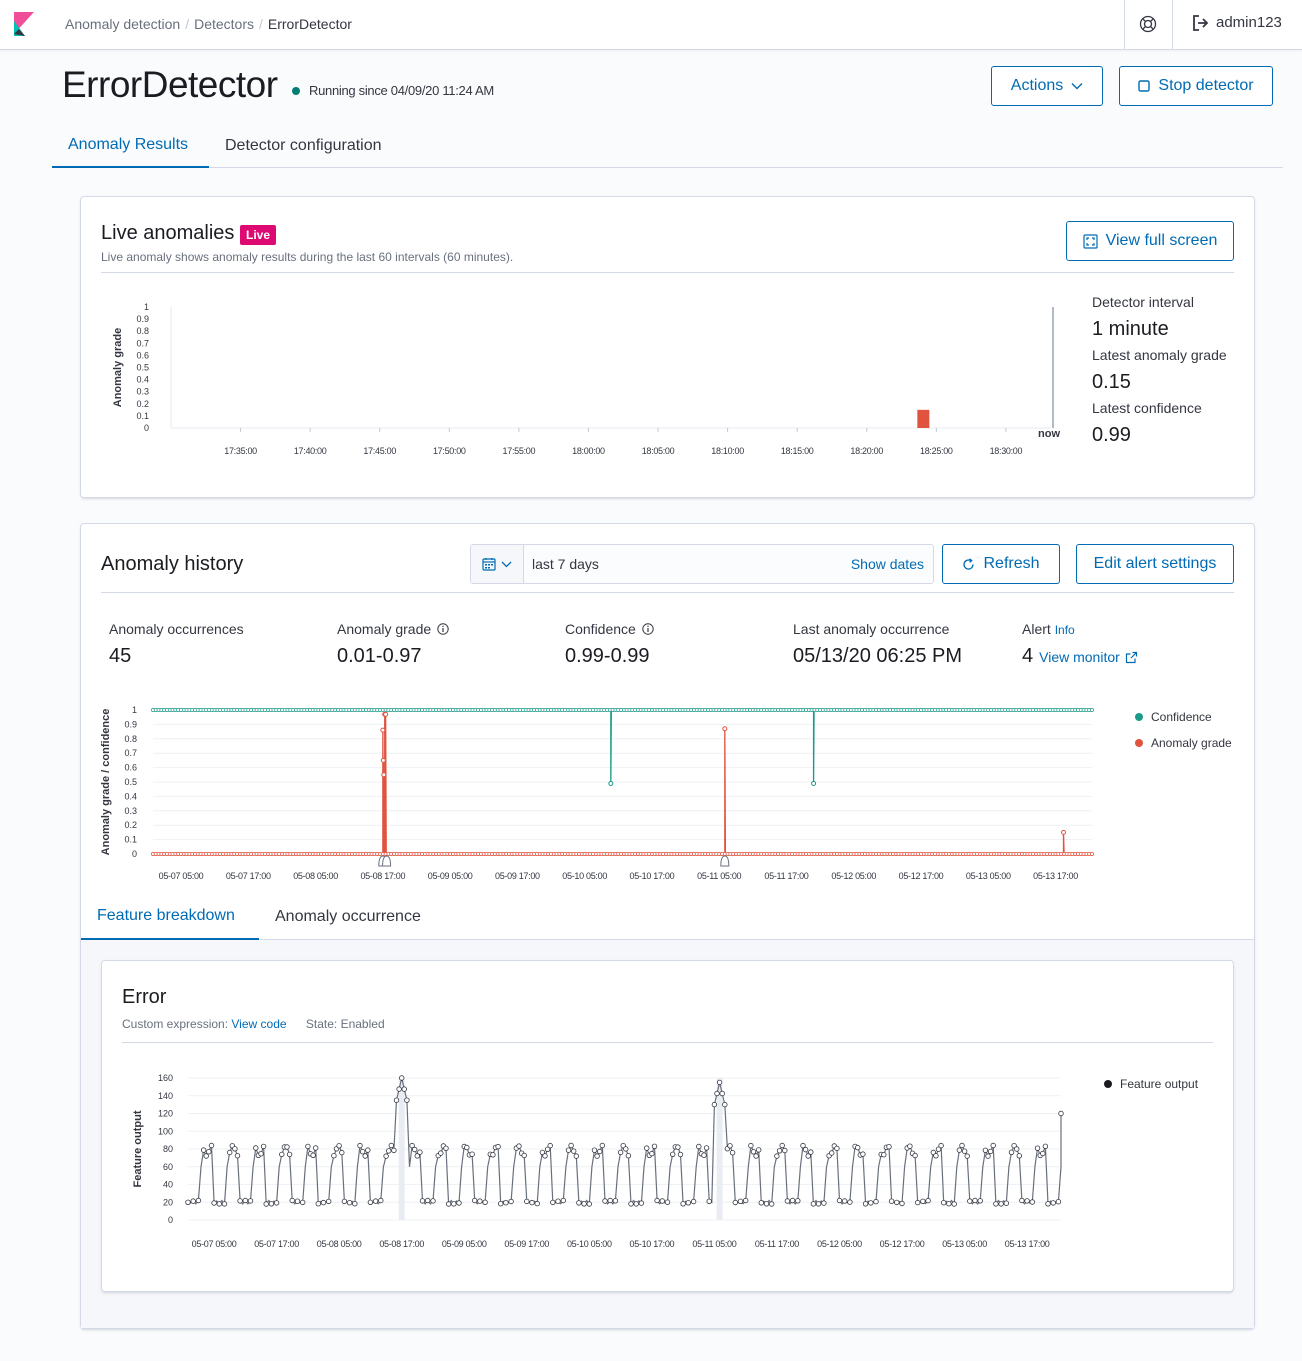 The width and height of the screenshot is (1302, 1361). What do you see at coordinates (1196, 86) in the screenshot?
I see `stop-detector-button: Stop detector` at bounding box center [1196, 86].